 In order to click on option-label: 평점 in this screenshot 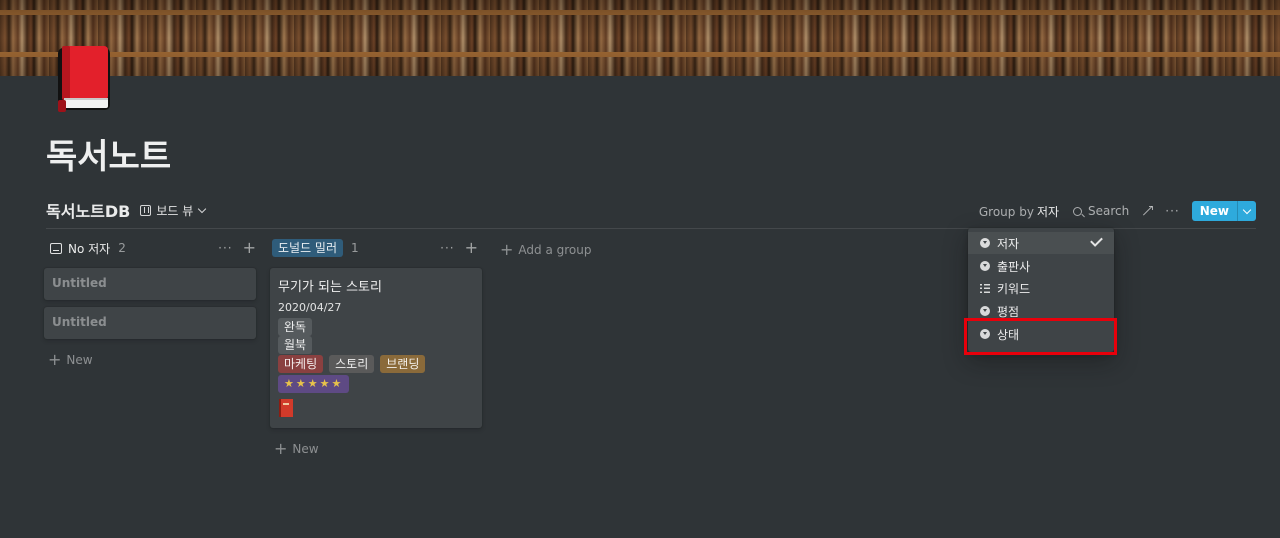, I will do `click(1008, 311)`.